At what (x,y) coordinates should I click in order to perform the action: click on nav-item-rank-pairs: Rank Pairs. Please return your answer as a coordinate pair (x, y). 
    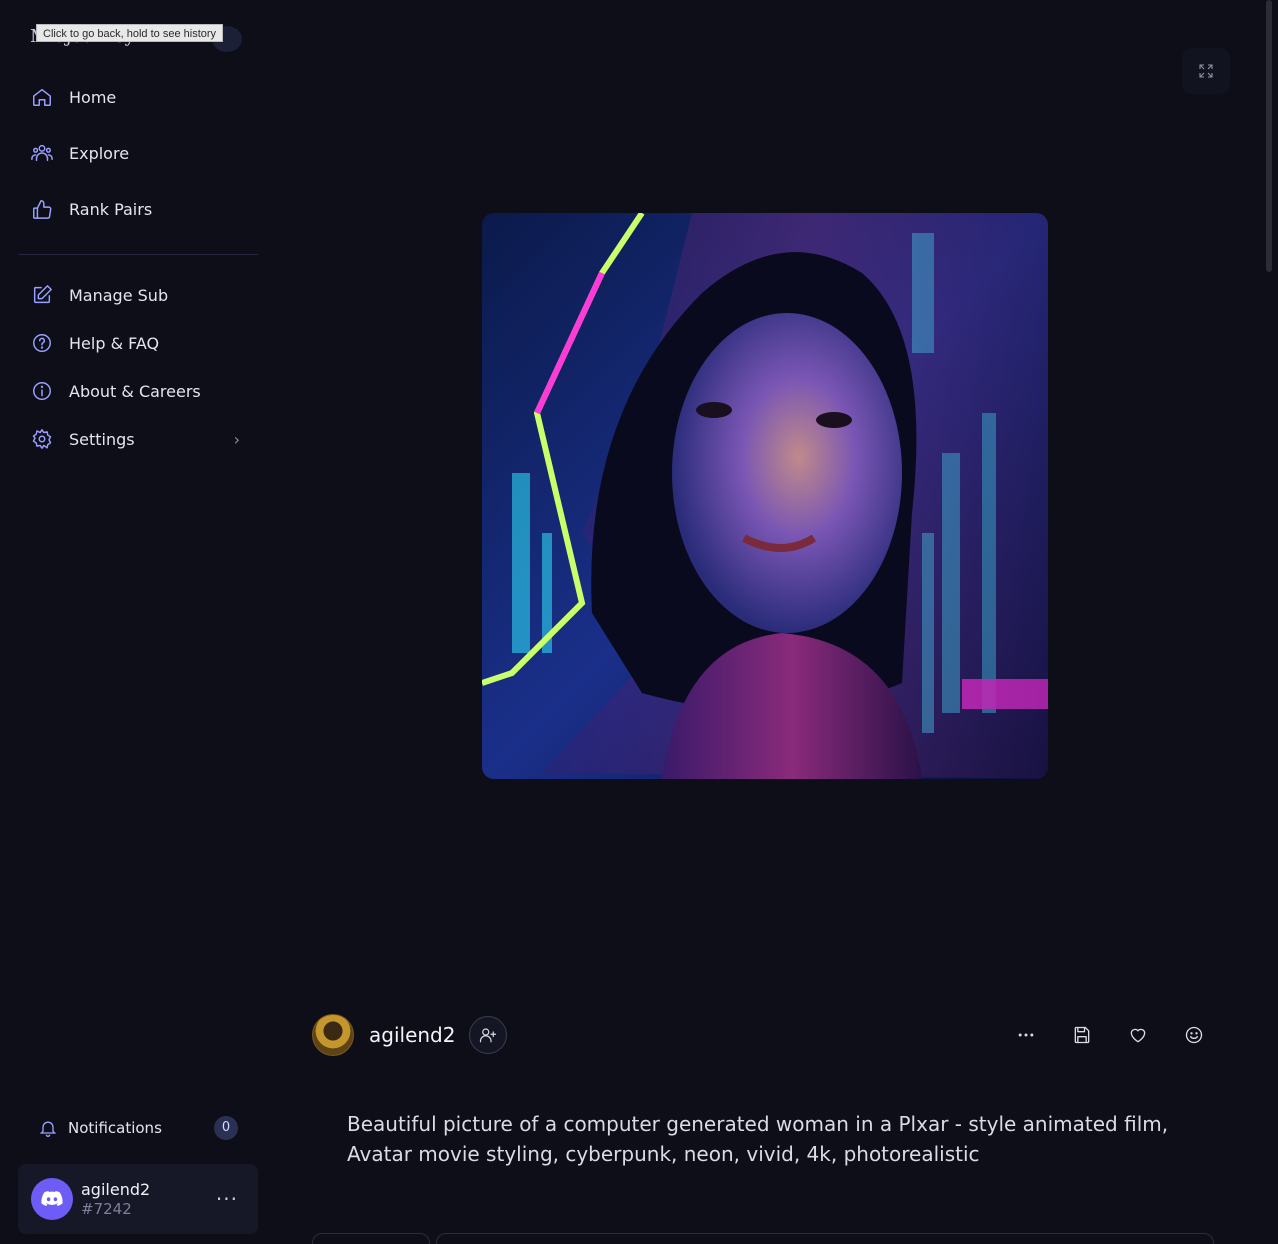
    Looking at the image, I should click on (138, 209).